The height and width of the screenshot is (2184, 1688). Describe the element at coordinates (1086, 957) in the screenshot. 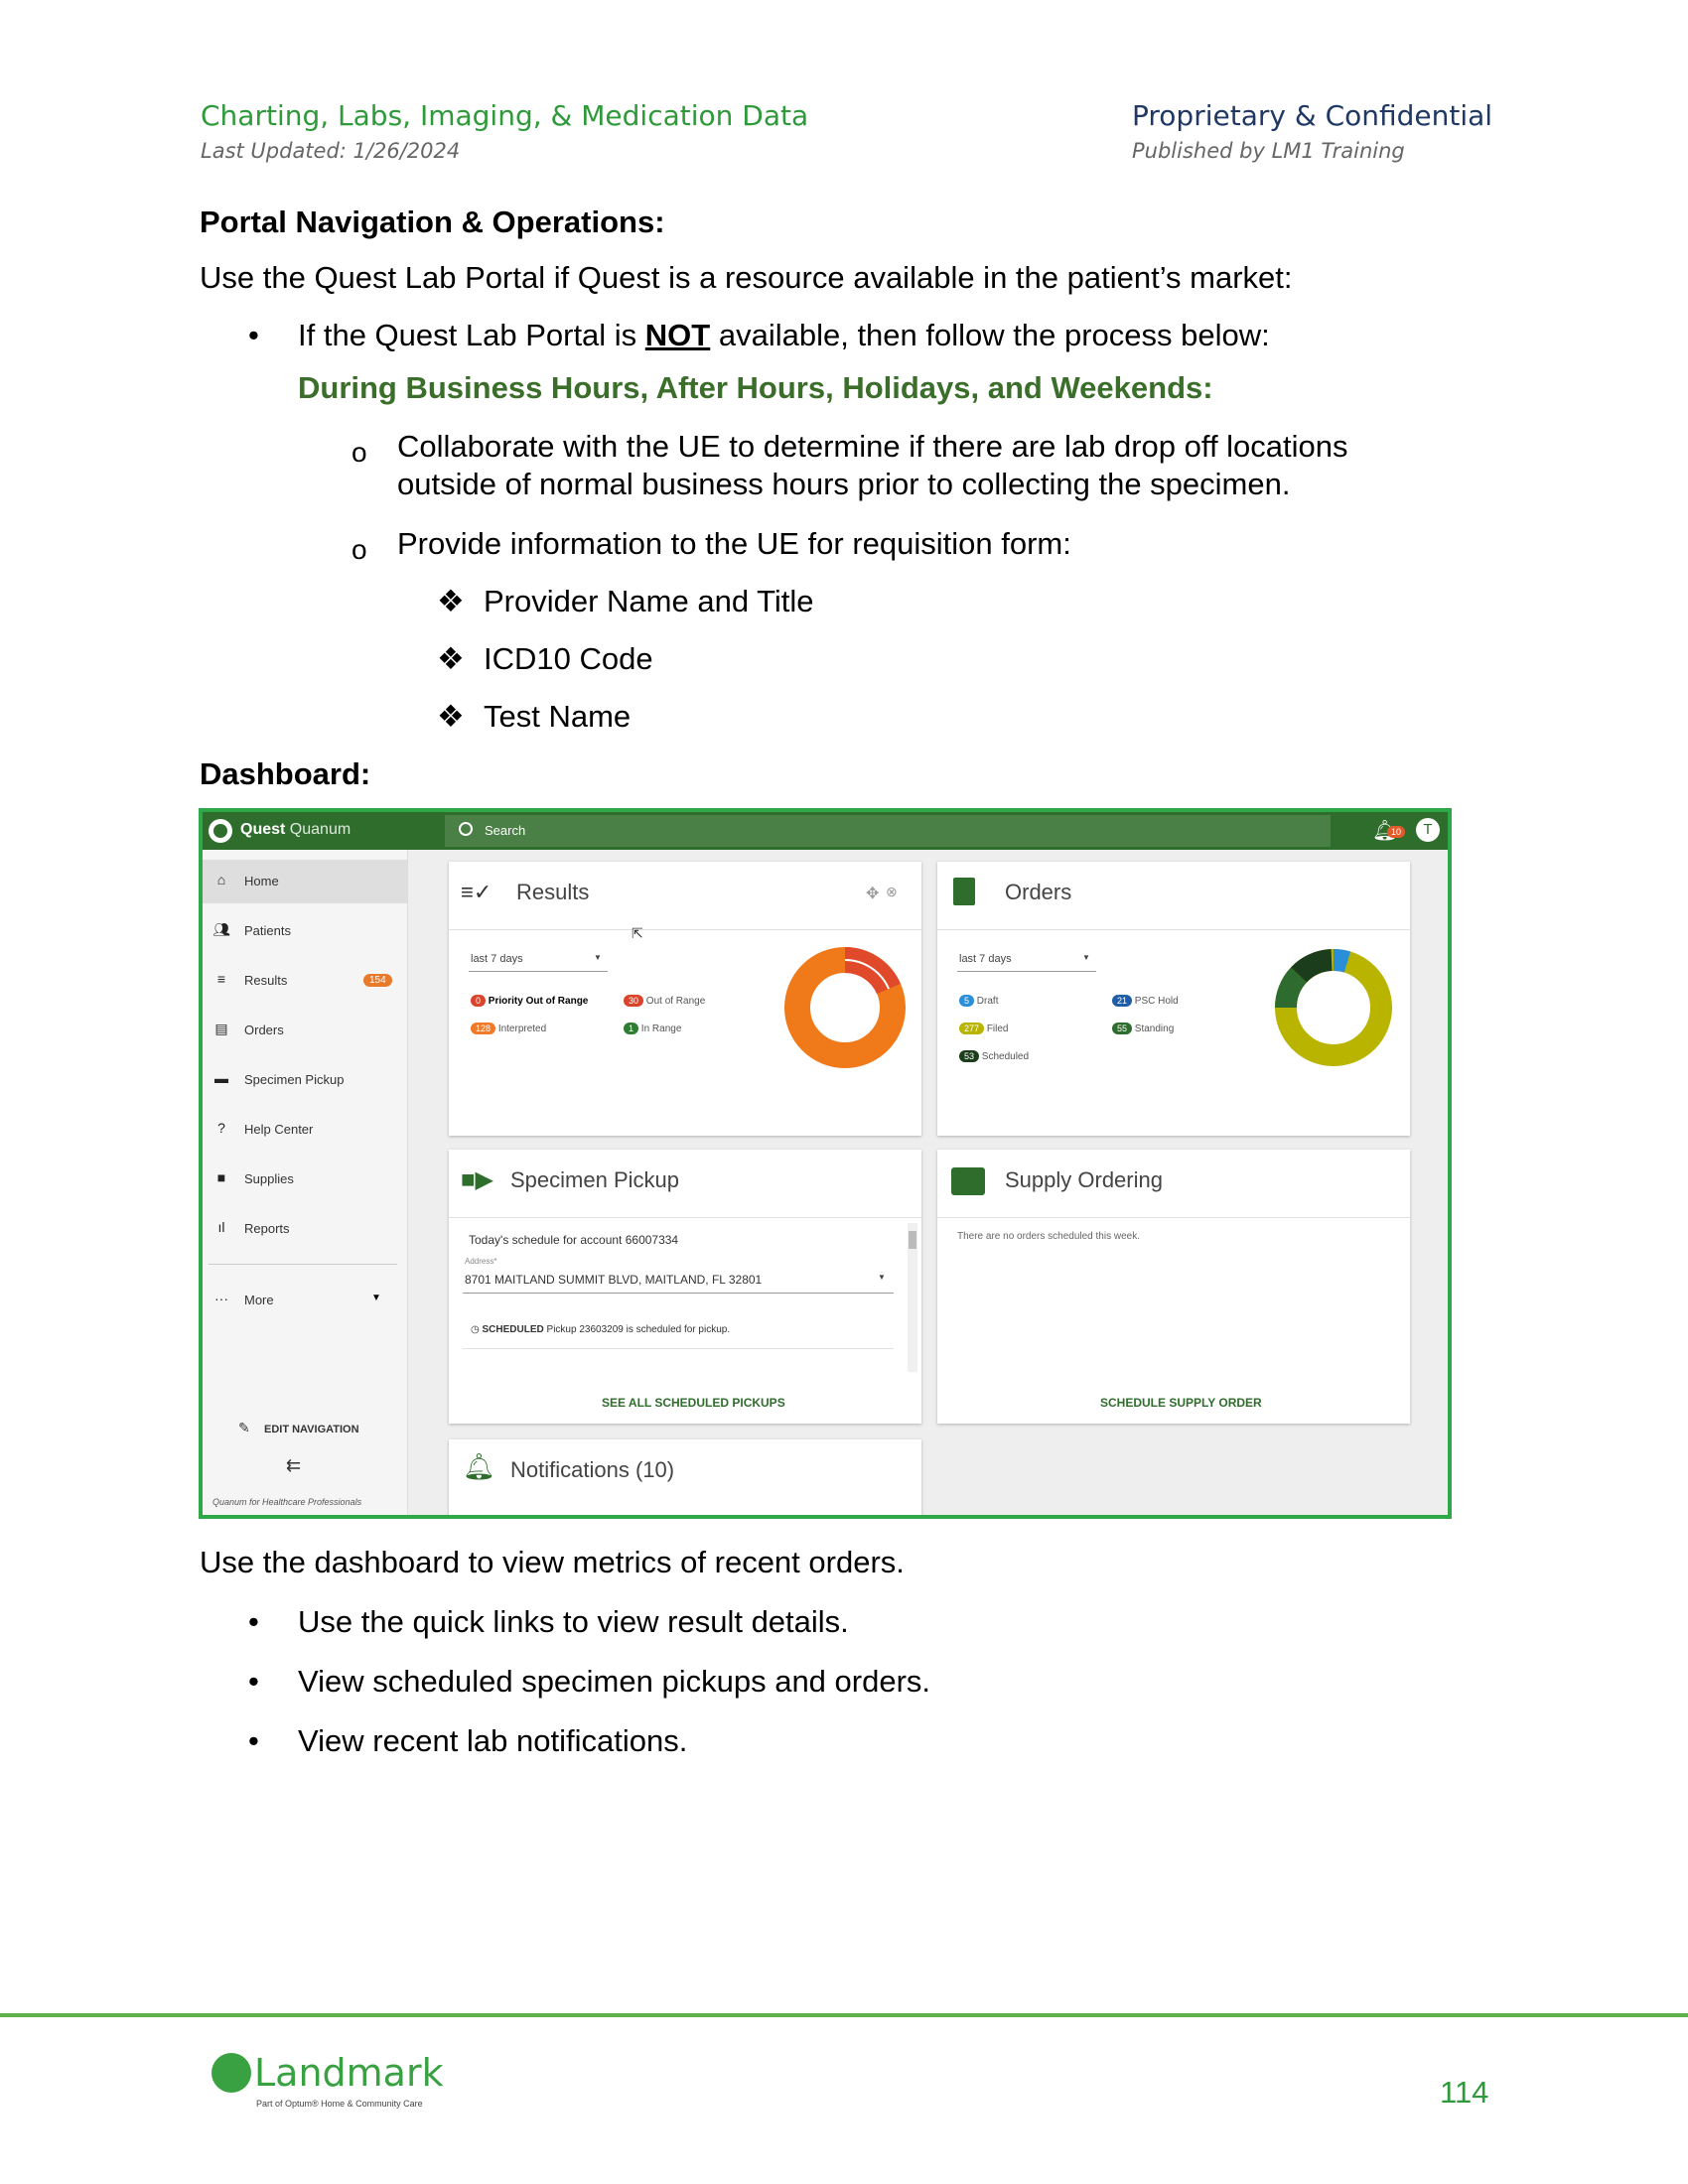

I see `dropdown-arrow-icon: ▼` at that location.